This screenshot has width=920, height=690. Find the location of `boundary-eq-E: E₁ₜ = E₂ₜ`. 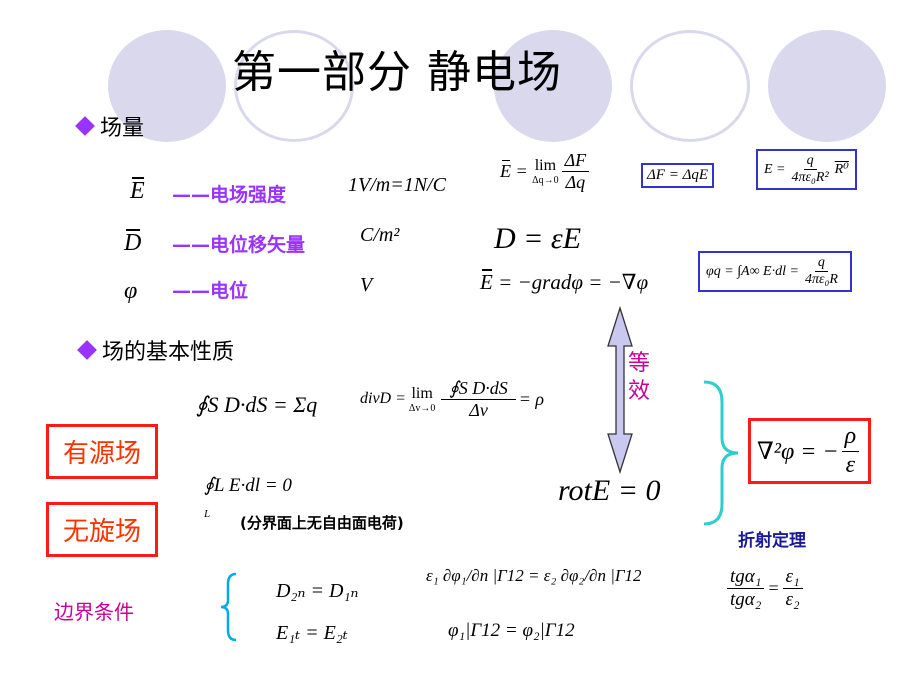

boundary-eq-E: E₁ₜ = E₂ₜ is located at coordinates (312, 633).